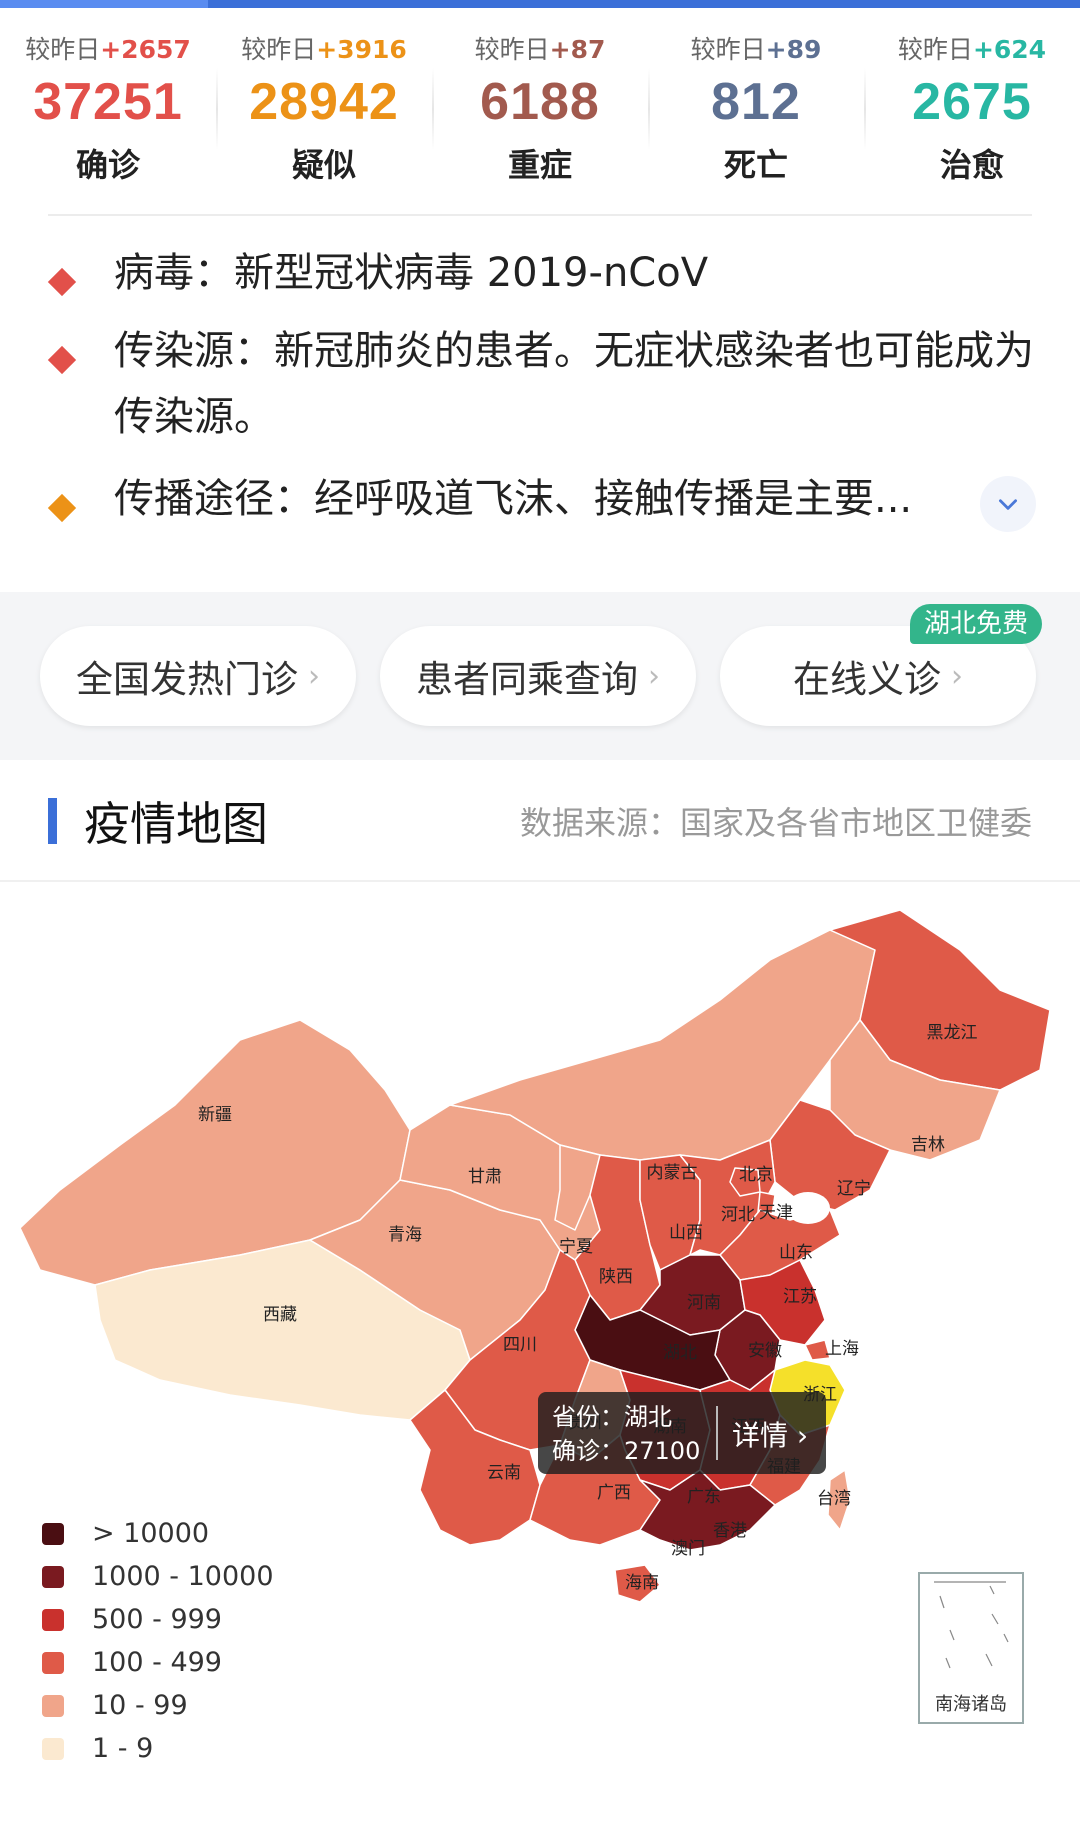  What do you see at coordinates (704, 1303) in the screenshot?
I see `province-label: 河南` at bounding box center [704, 1303].